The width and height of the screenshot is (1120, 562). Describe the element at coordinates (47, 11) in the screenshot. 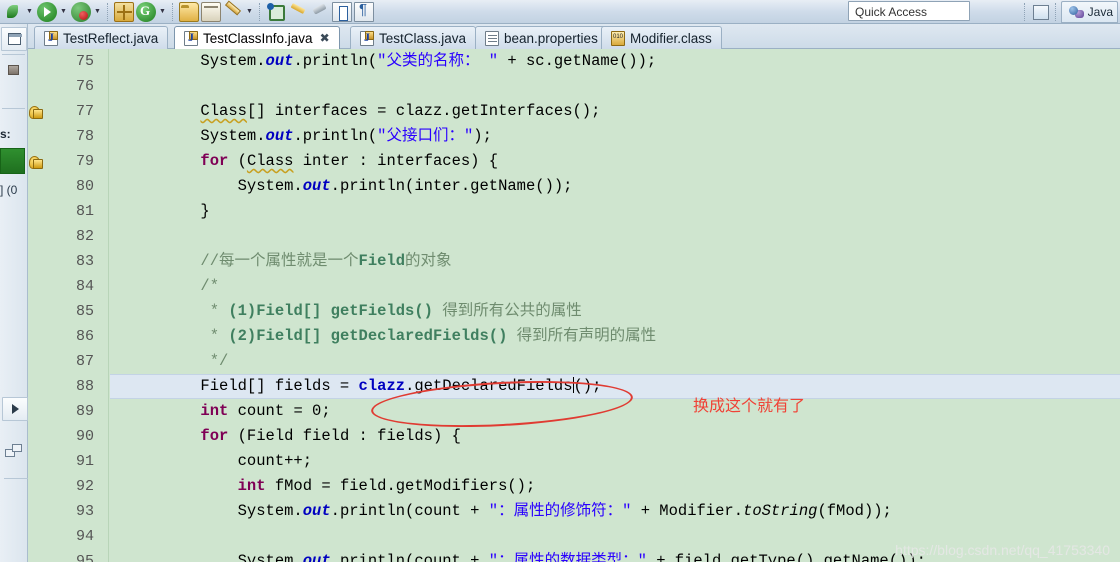

I see `run-icon` at that location.